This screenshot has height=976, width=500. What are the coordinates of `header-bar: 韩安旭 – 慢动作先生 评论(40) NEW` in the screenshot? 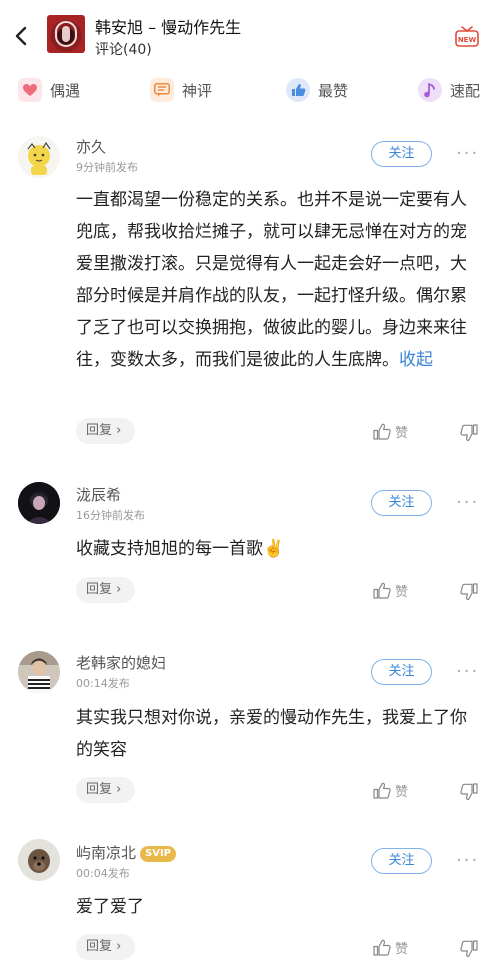 It's located at (250, 35).